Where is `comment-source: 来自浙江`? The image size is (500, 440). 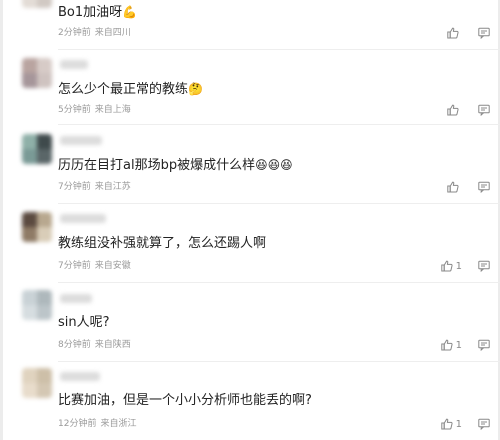 comment-source: 来自浙江 is located at coordinates (118, 424).